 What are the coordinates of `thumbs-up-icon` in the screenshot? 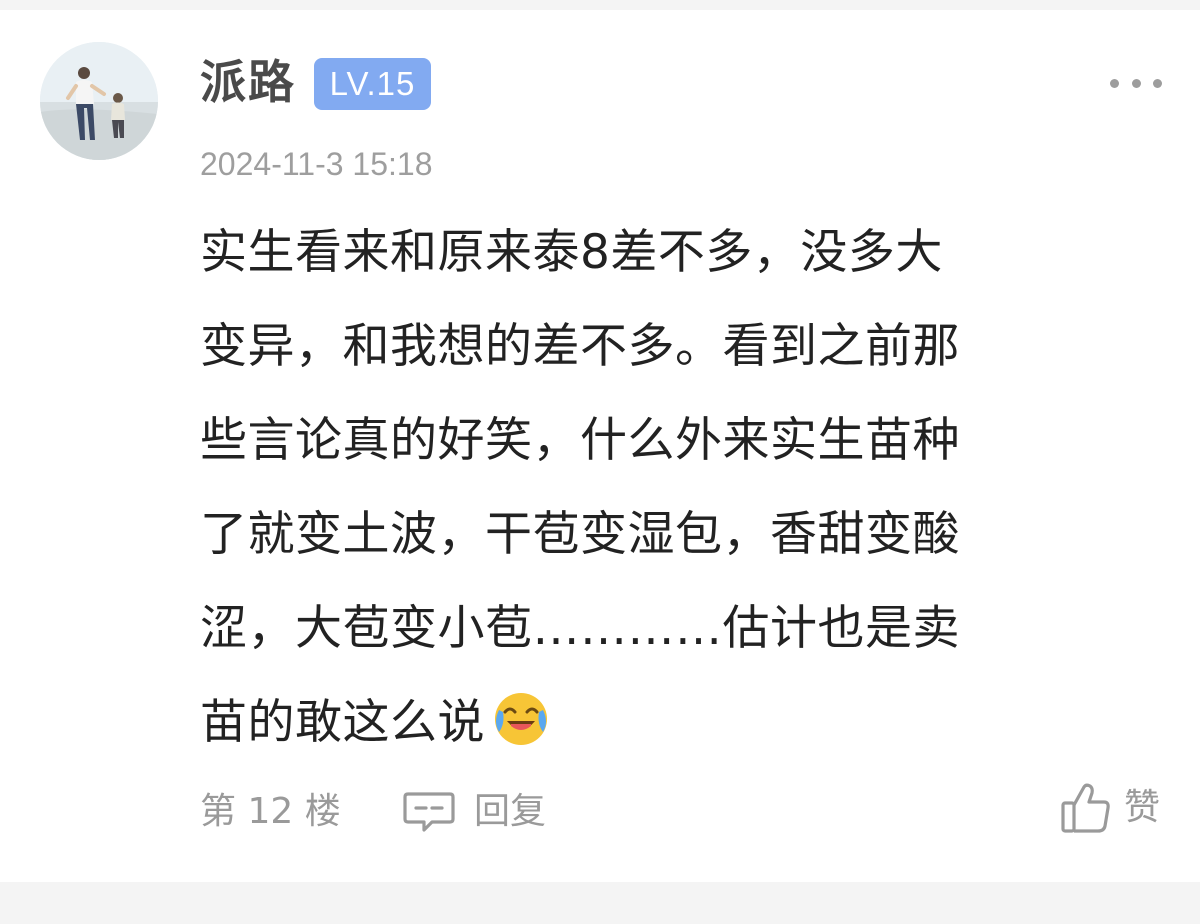 It's located at (1085, 808).